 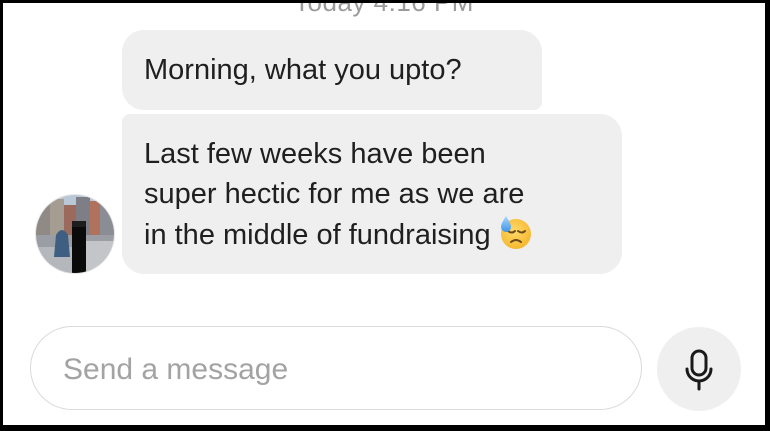 I want to click on avatar-photo, so click(x=75, y=234).